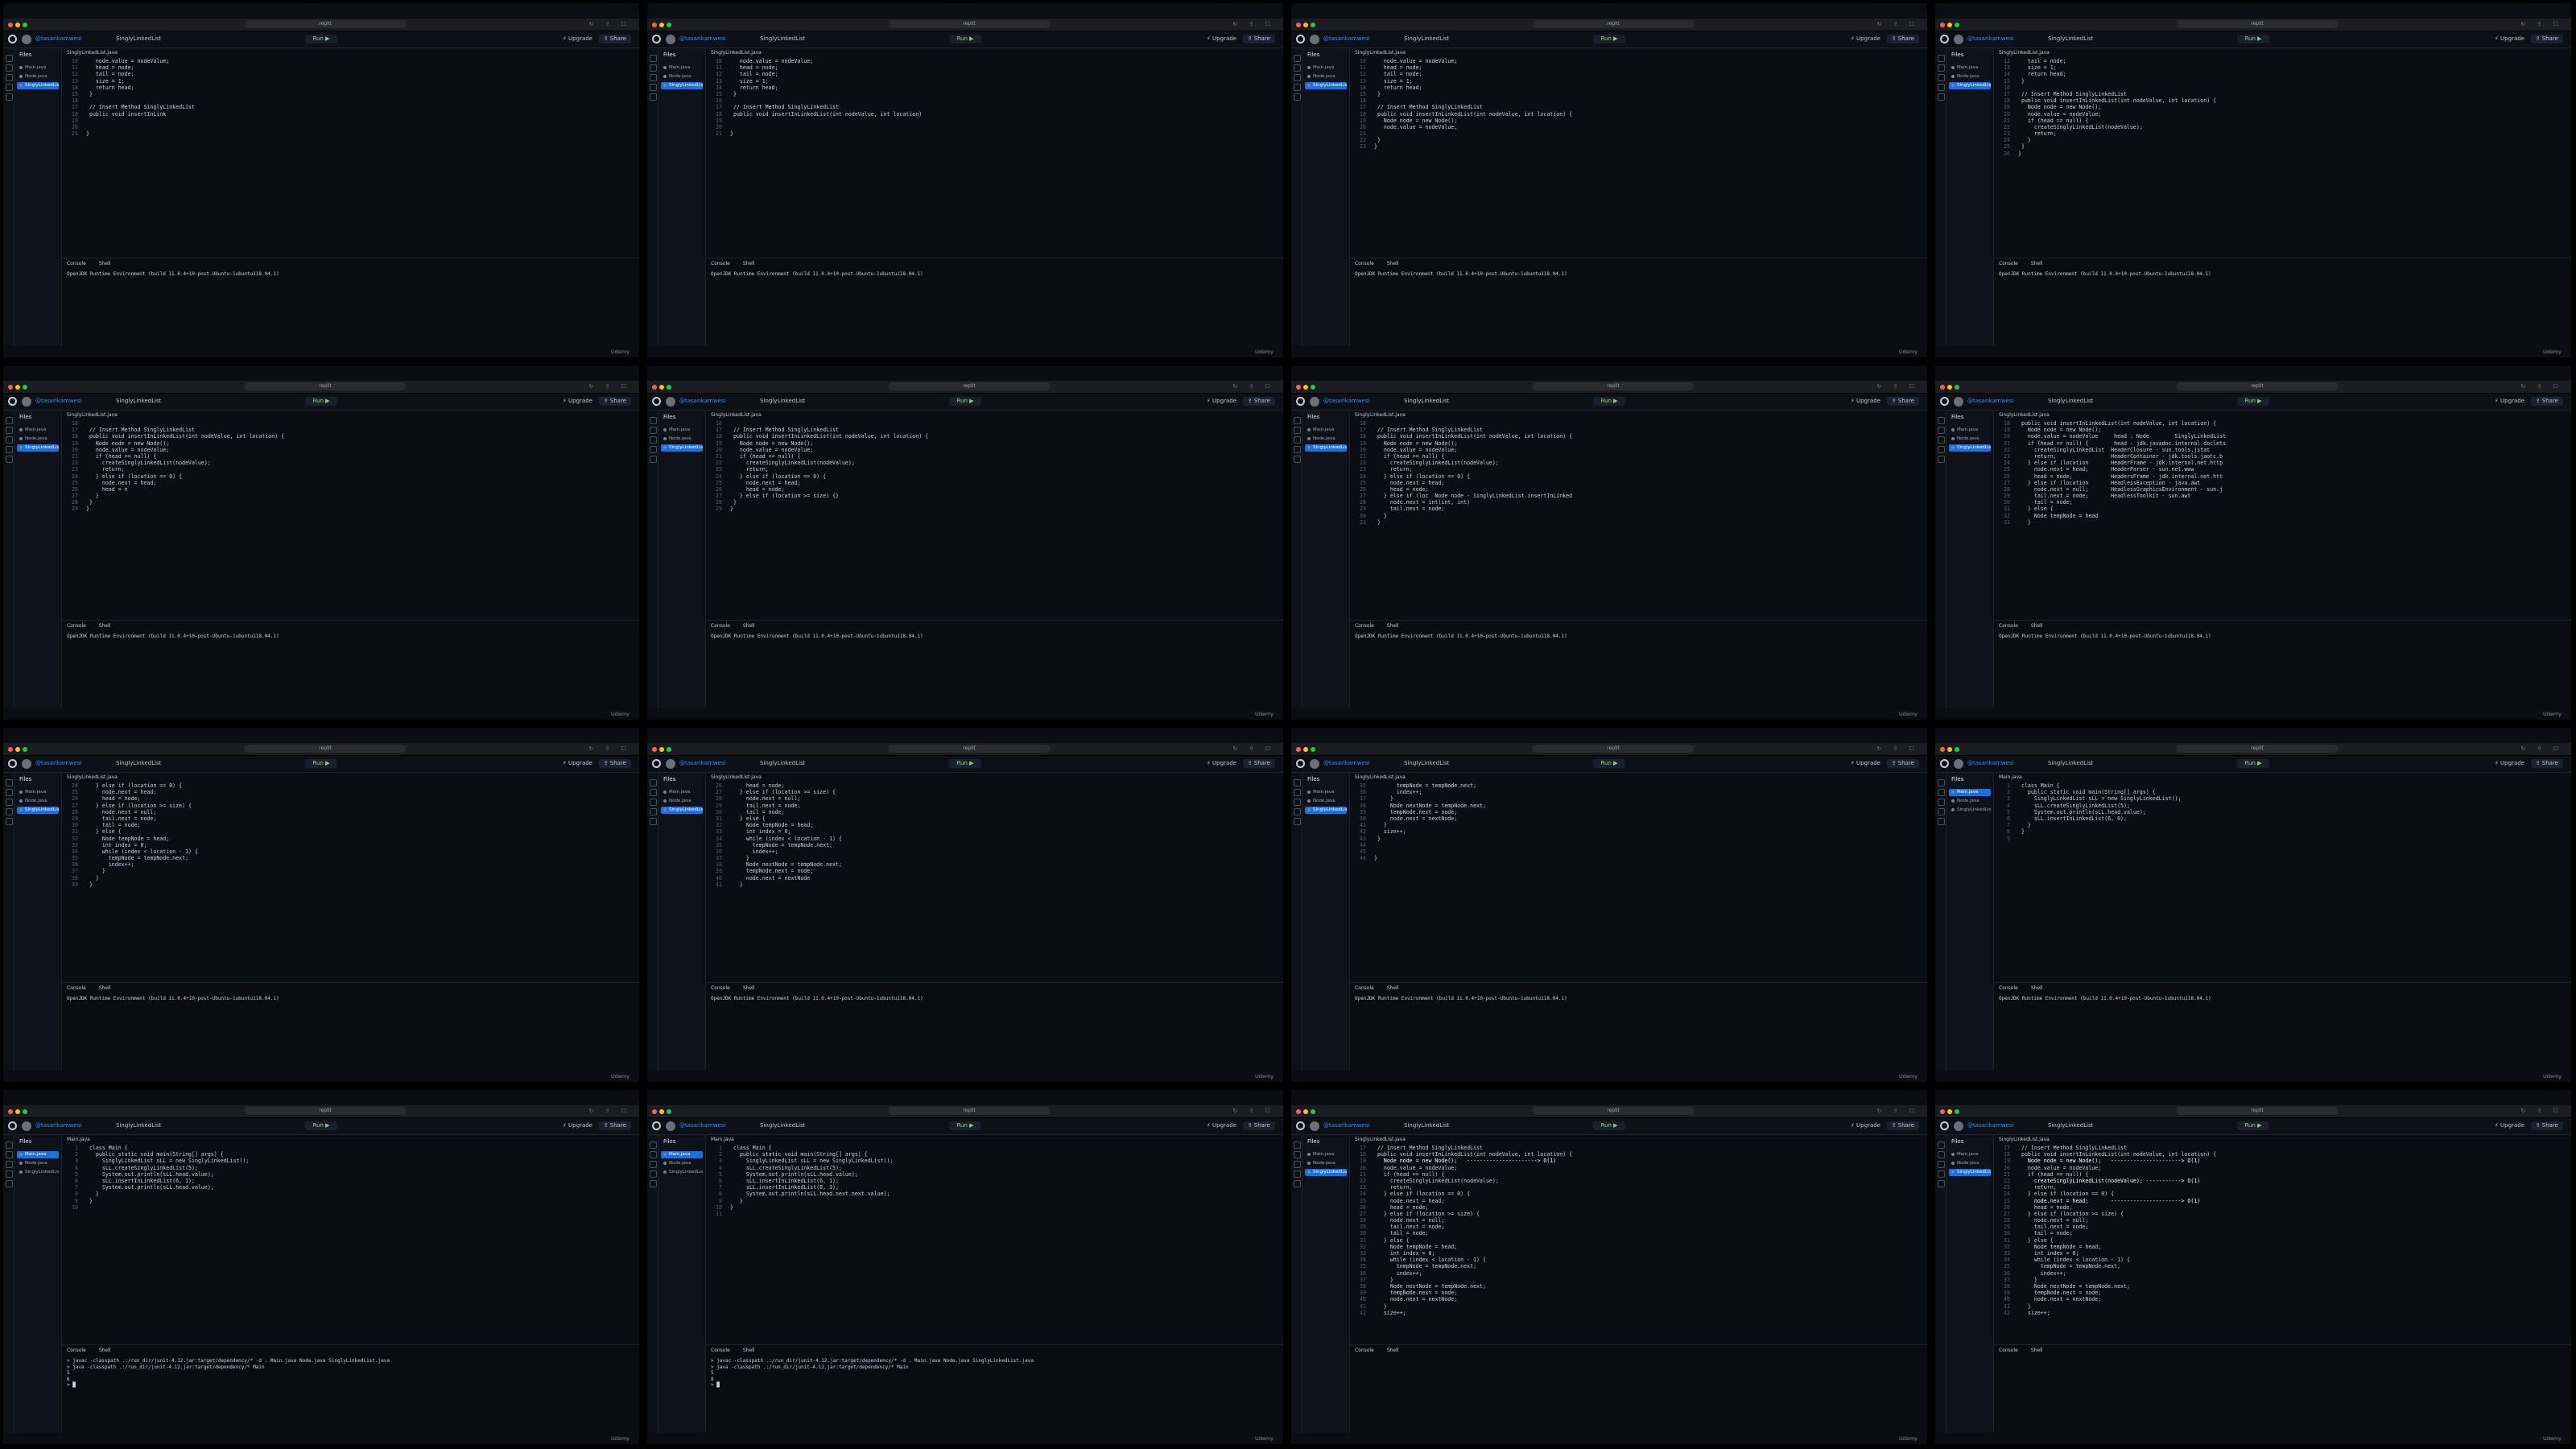  What do you see at coordinates (2011, 777) in the screenshot?
I see `editor-tab: Main.java` at bounding box center [2011, 777].